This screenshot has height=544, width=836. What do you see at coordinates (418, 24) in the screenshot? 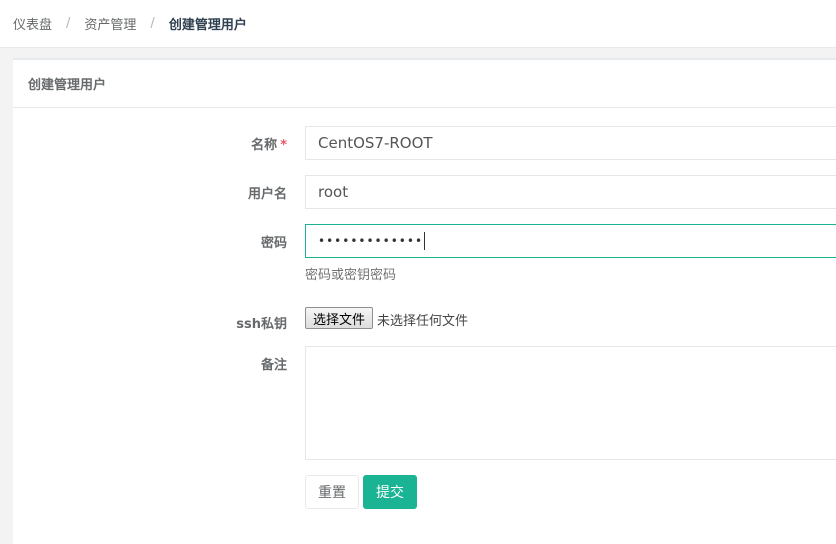
I see `breadcrumb: 仪表盘 / 资产管理 / 创建管理用户` at bounding box center [418, 24].